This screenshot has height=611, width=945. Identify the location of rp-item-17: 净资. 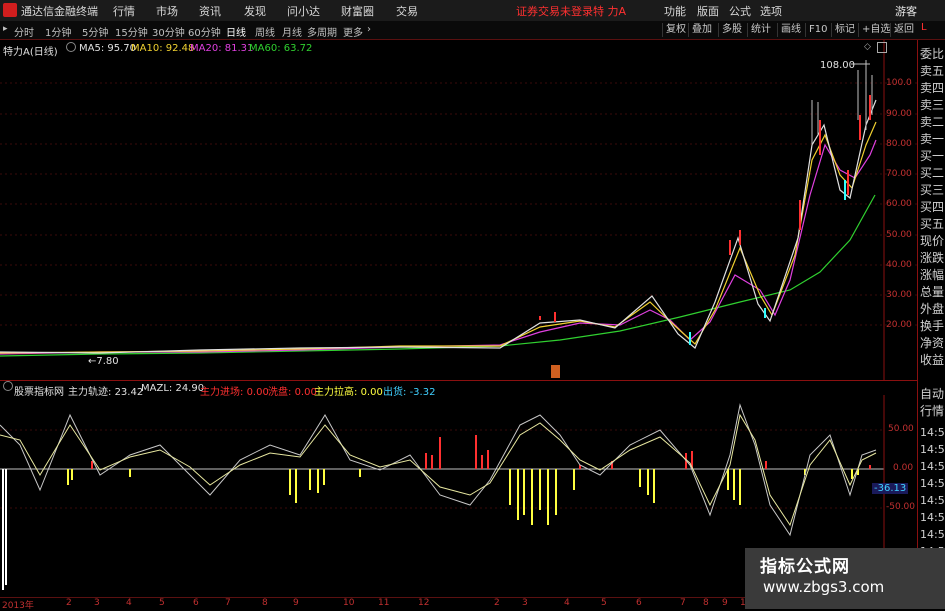
(932, 343).